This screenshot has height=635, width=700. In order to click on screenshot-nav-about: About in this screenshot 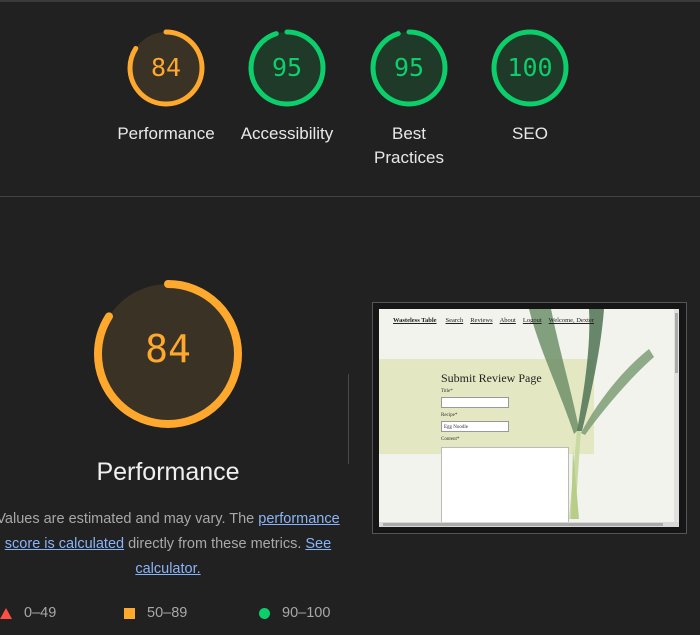, I will do `click(507, 320)`.